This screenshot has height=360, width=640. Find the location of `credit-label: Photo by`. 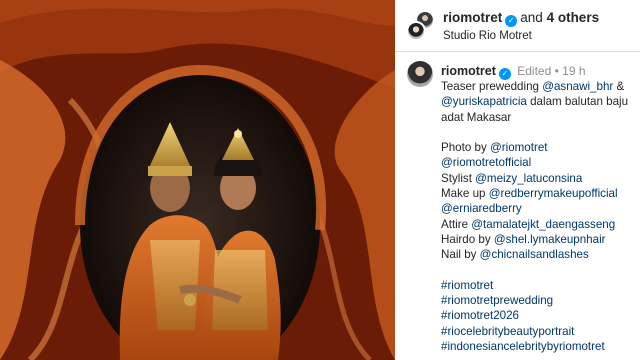

credit-label: Photo by is located at coordinates (465, 148).